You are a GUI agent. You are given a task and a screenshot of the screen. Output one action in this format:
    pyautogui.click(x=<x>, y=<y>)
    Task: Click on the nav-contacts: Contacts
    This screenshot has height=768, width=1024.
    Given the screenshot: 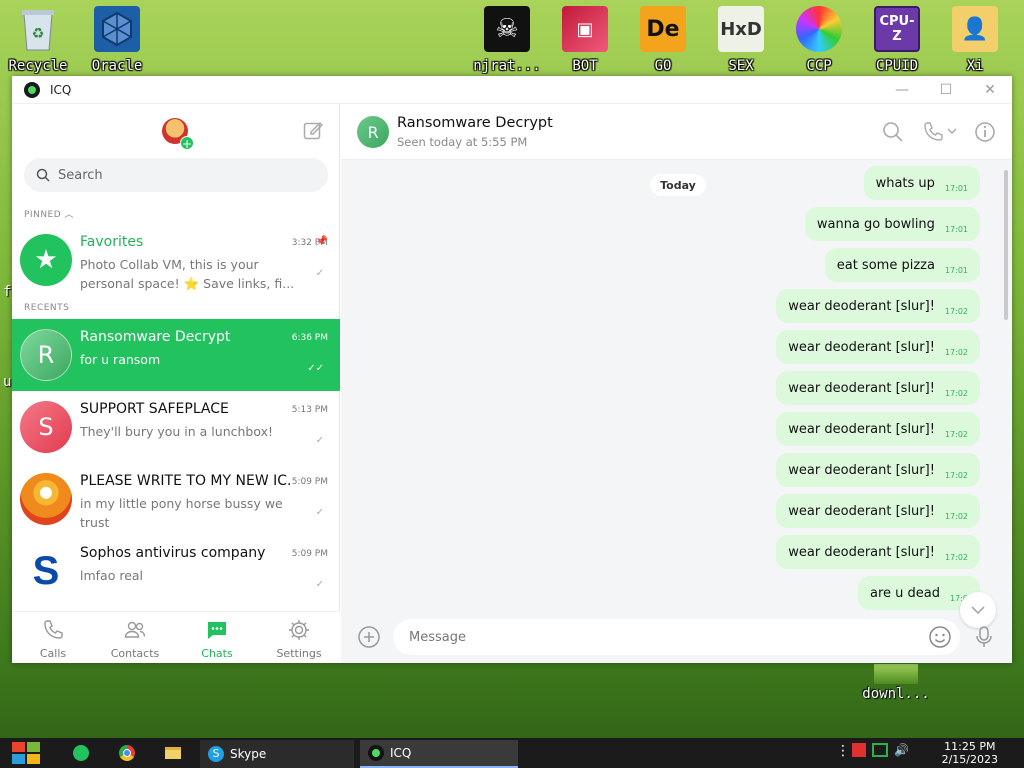 What is the action you would take?
    pyautogui.click(x=135, y=637)
    